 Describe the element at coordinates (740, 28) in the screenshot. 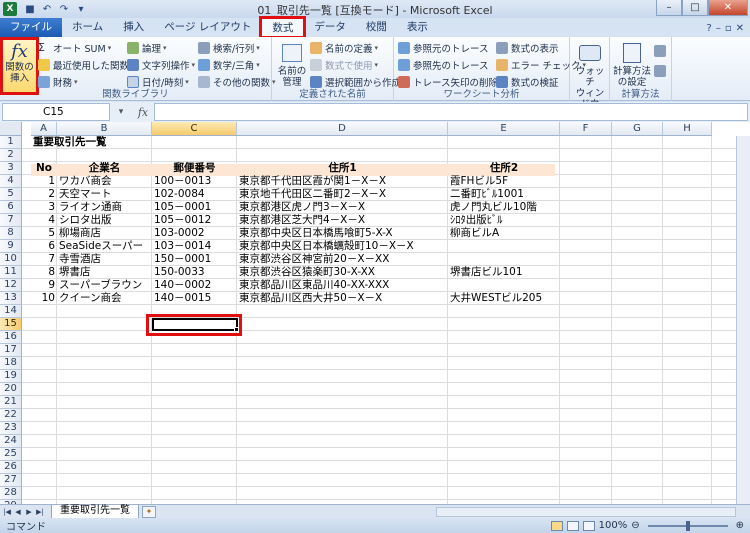

I see `ribbon-close-icon: ✕` at that location.